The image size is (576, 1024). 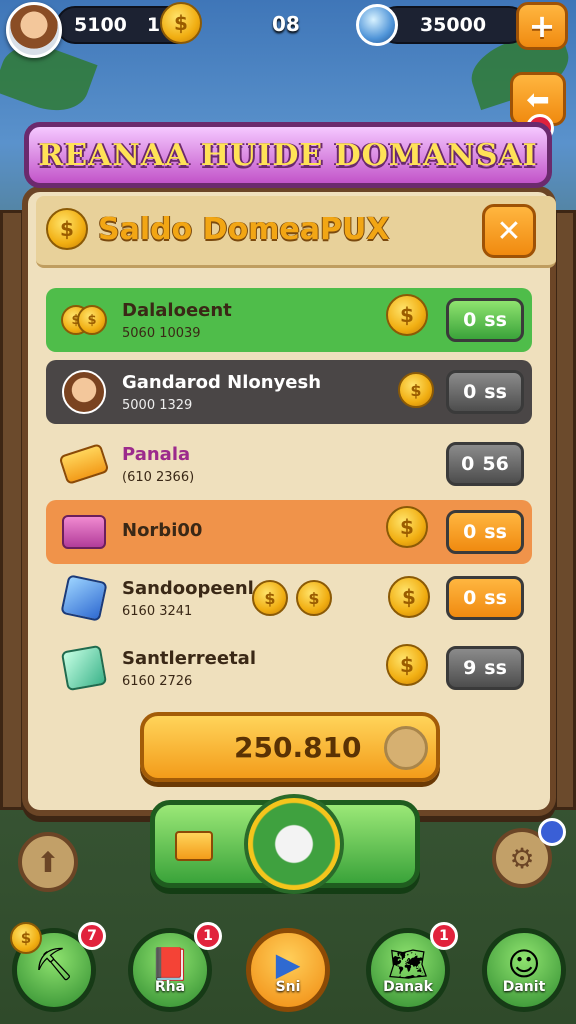 What do you see at coordinates (470, 668) in the screenshot?
I see `row-value: 9` at bounding box center [470, 668].